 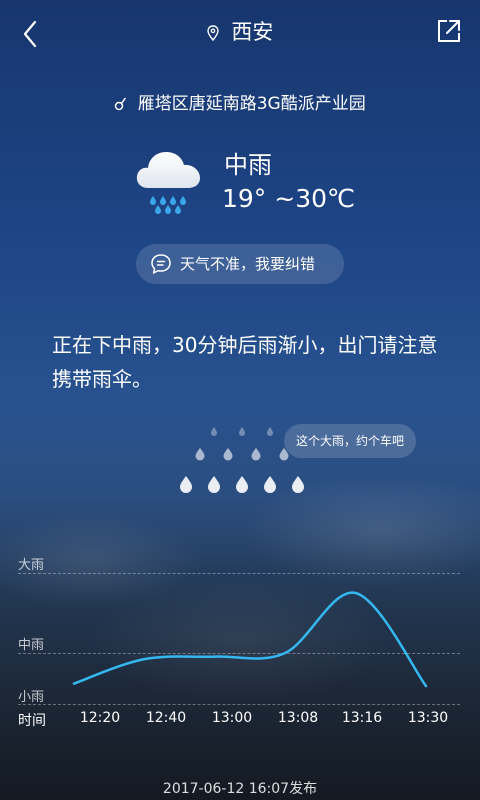 What do you see at coordinates (161, 264) in the screenshot?
I see `chat-bubble-icon` at bounding box center [161, 264].